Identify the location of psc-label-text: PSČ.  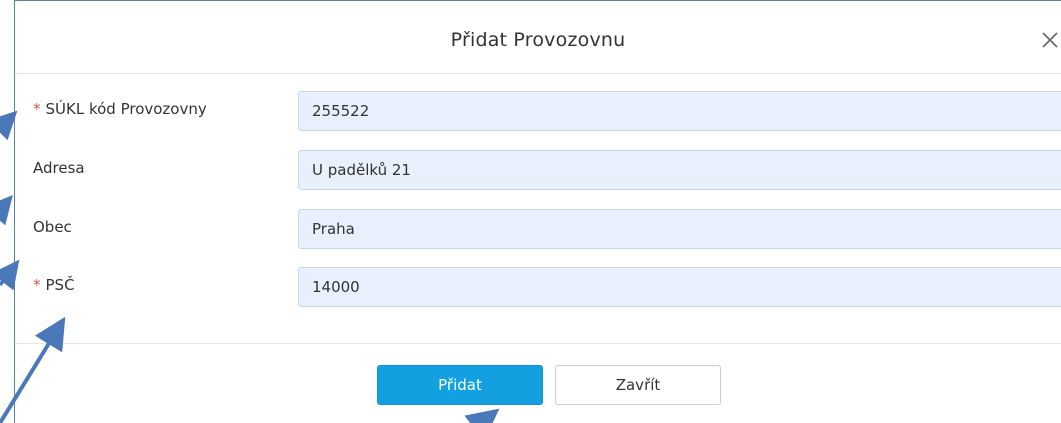
(60, 285).